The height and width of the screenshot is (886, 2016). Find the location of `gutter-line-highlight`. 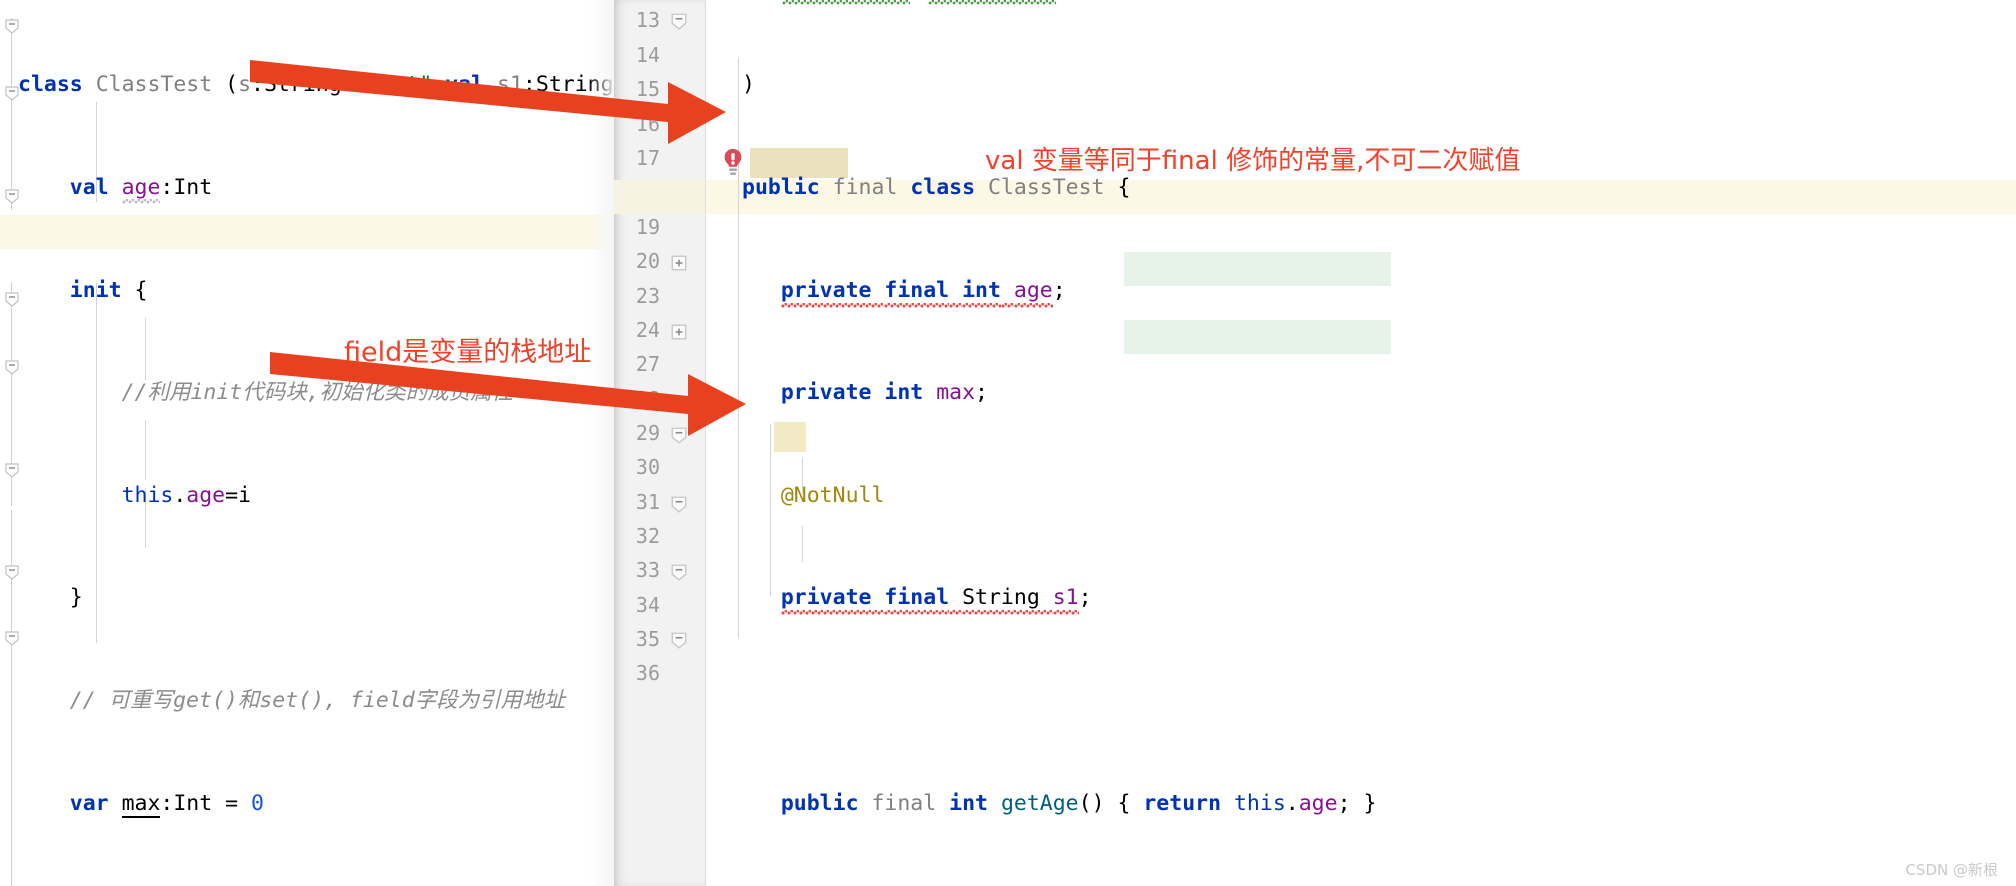

gutter-line-highlight is located at coordinates (660, 197).